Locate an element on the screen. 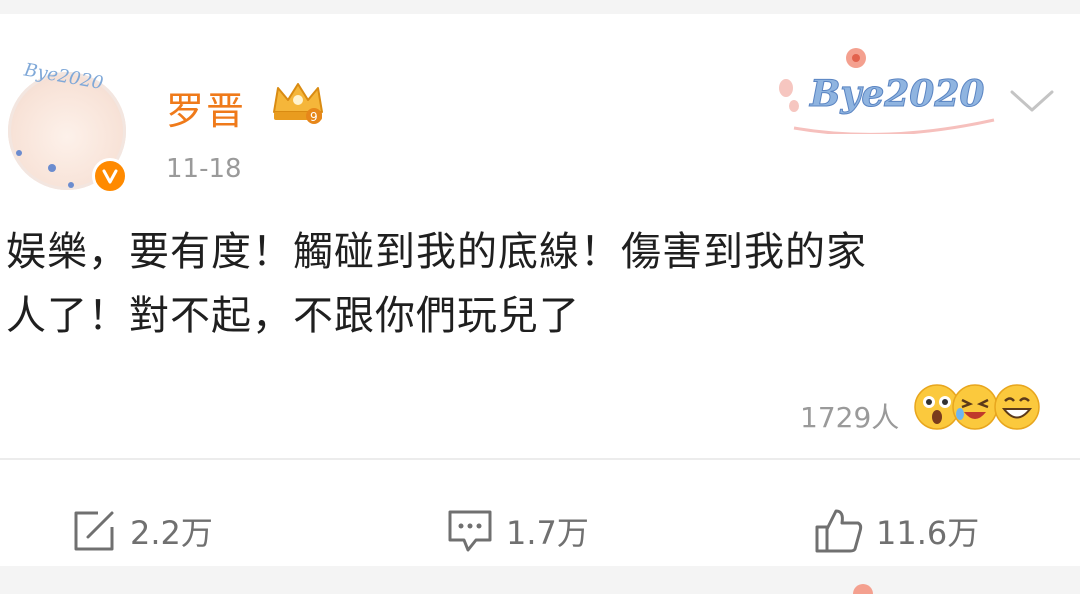 The width and height of the screenshot is (1080, 594). bye2020-avatar-badge: Bye2020 is located at coordinates (63, 76).